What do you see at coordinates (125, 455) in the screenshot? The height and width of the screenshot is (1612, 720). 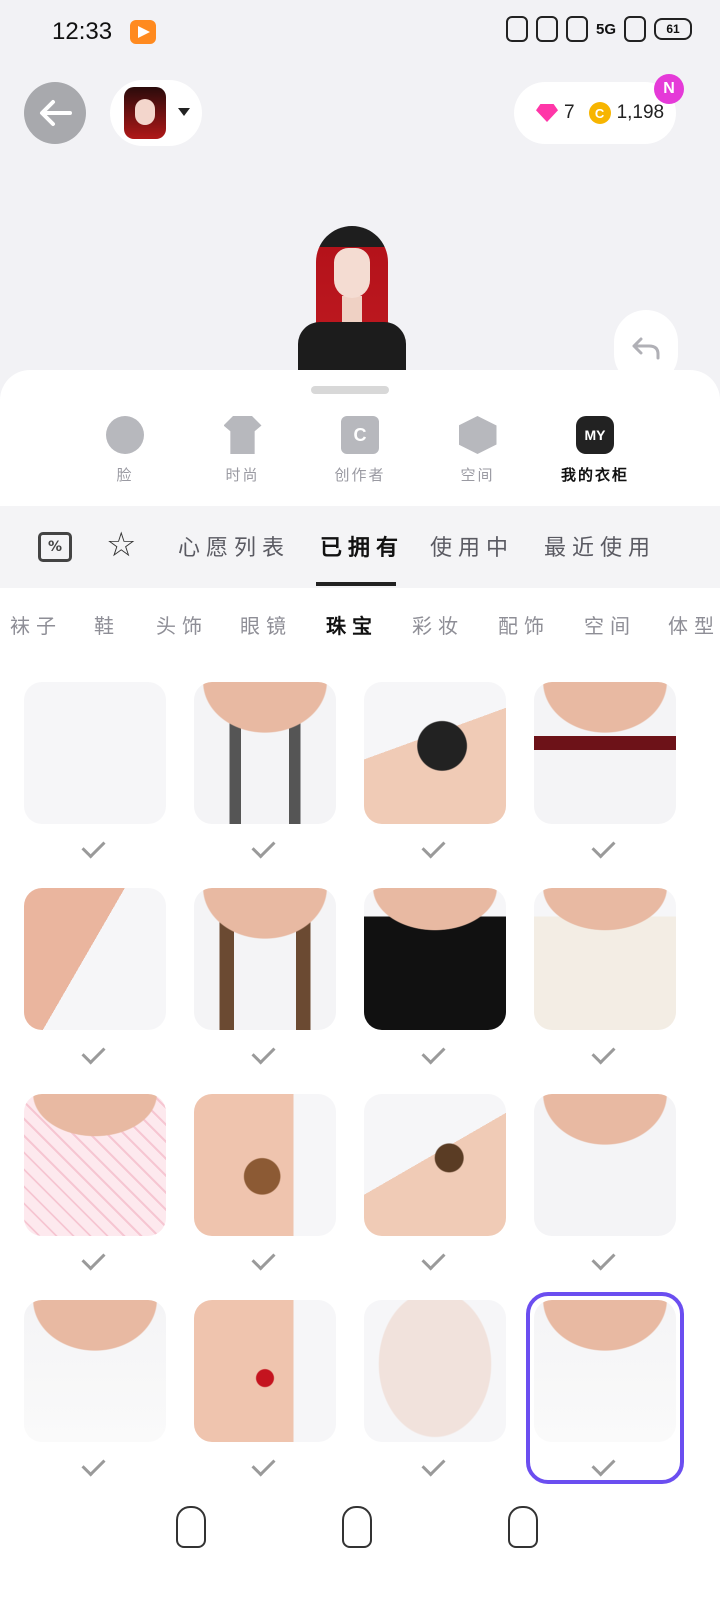 I see `category-face: 脸` at bounding box center [125, 455].